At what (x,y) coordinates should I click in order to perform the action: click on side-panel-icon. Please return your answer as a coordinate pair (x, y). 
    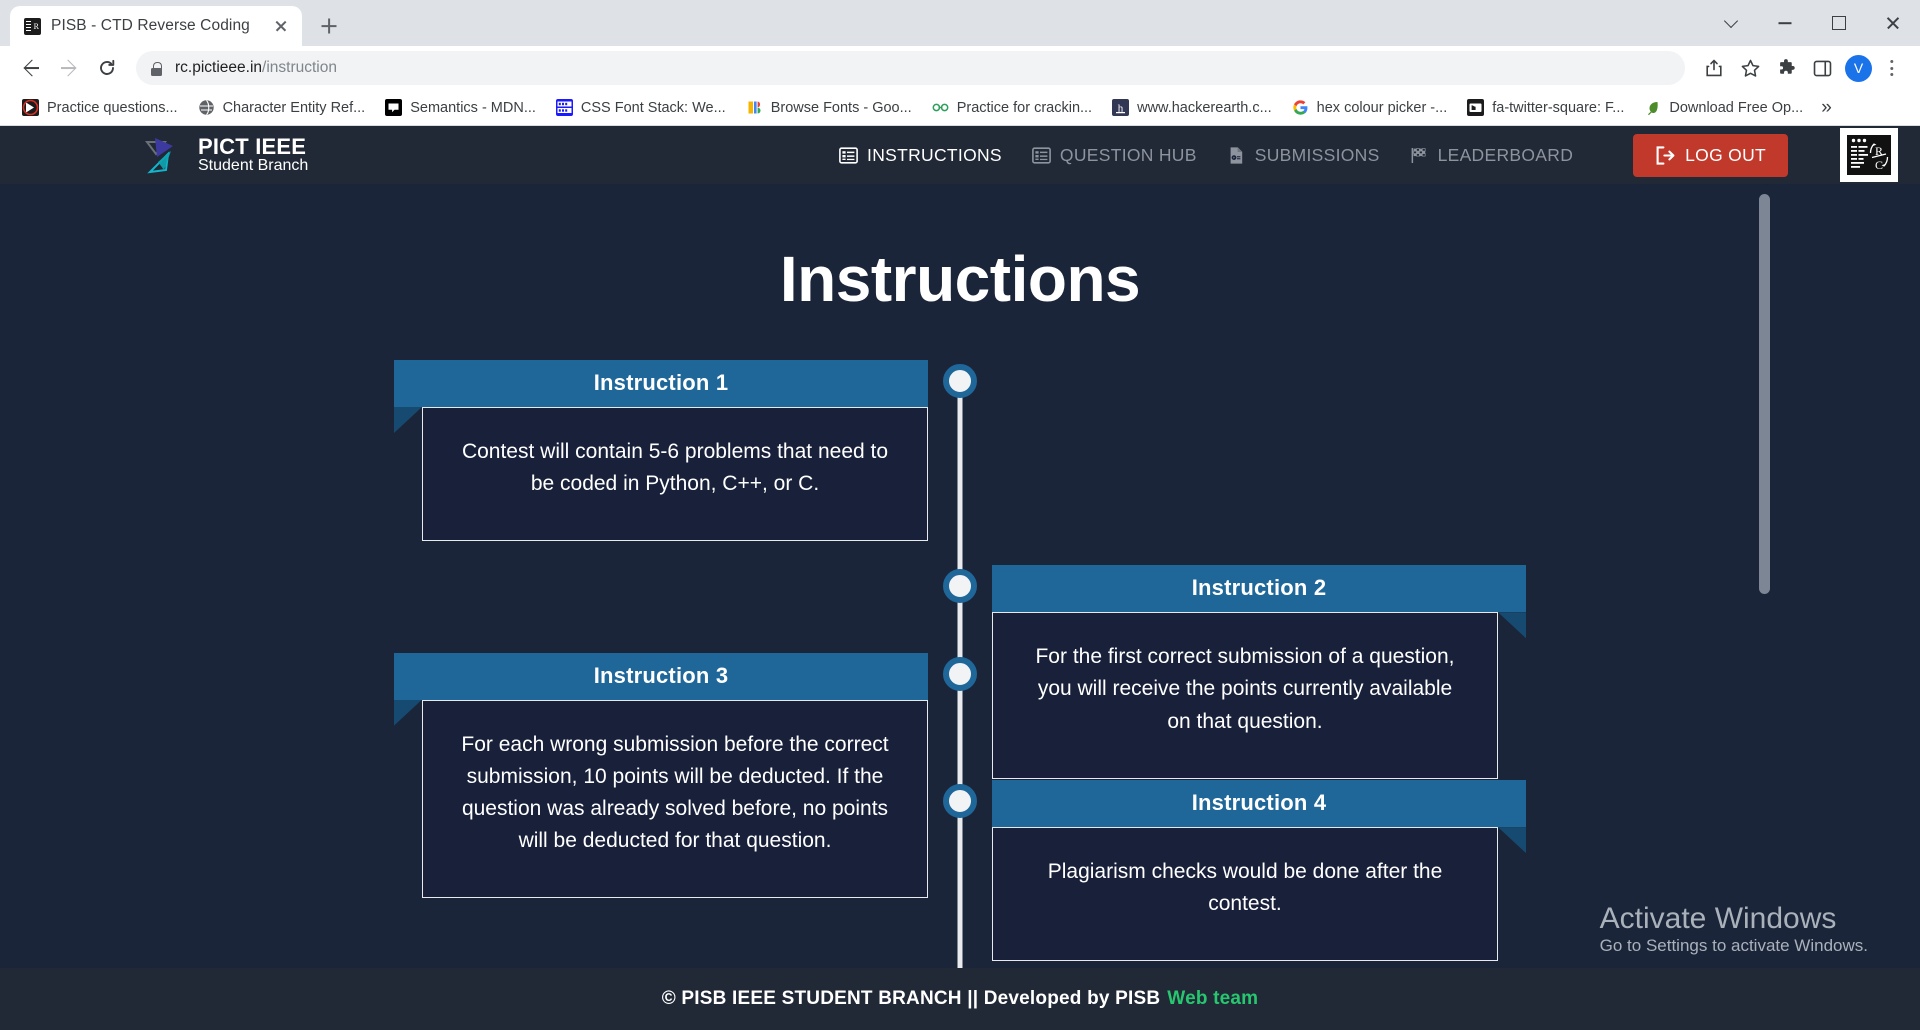
    Looking at the image, I should click on (1822, 68).